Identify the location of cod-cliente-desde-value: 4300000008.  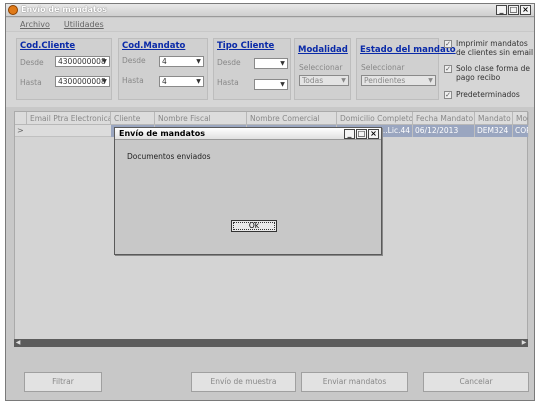
(82, 61).